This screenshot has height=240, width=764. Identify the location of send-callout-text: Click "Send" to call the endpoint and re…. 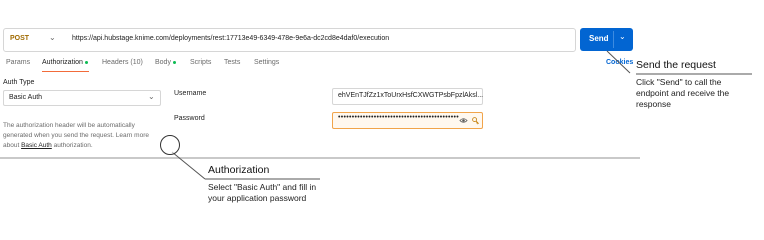
(683, 93).